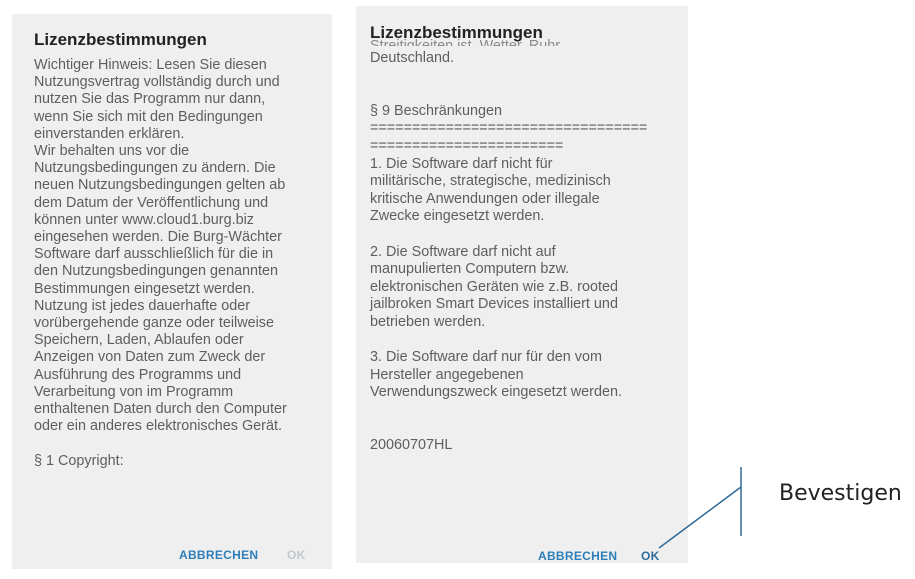 Image resolution: width=915 pixels, height=579 pixels. Describe the element at coordinates (456, 32) in the screenshot. I see `dialog-title: Lizenzbestimmungen` at that location.